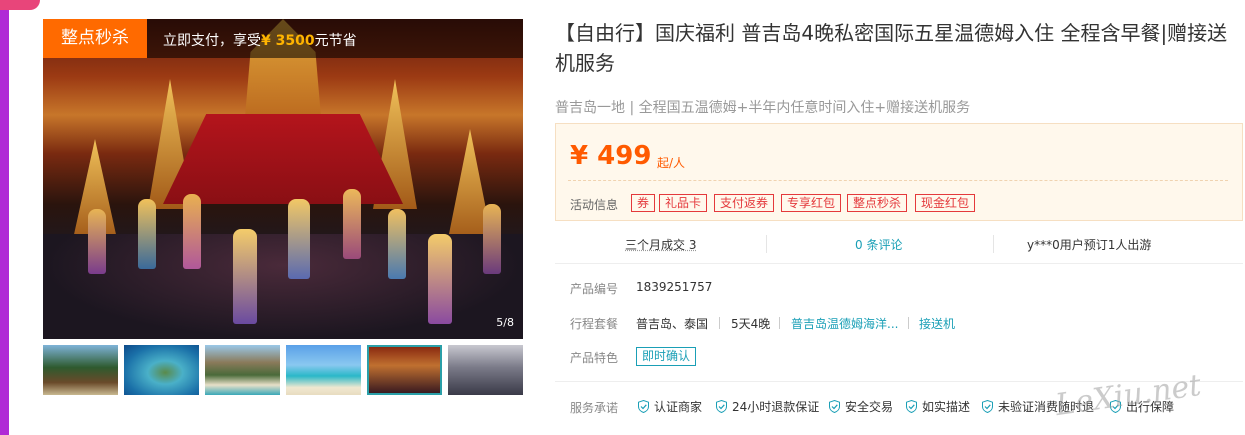 This screenshot has width=1245, height=435. What do you see at coordinates (283, 159) in the screenshot?
I see `photo-stage-steps` at bounding box center [283, 159].